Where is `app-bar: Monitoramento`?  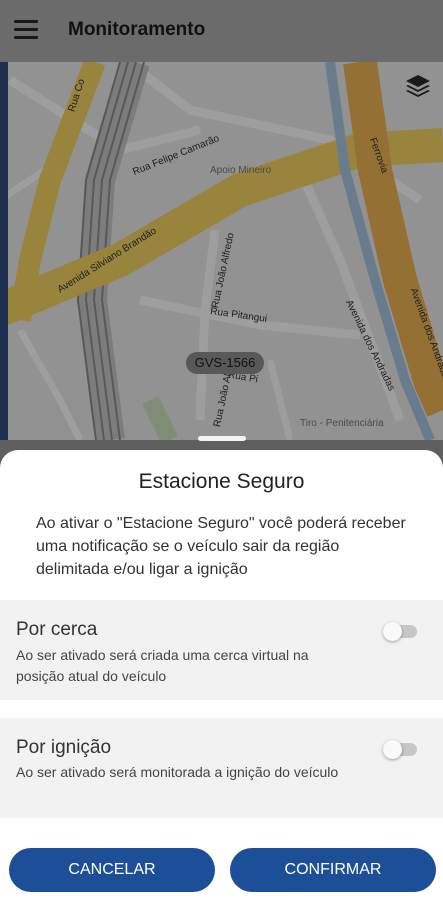
app-bar: Monitoramento is located at coordinates (221, 31).